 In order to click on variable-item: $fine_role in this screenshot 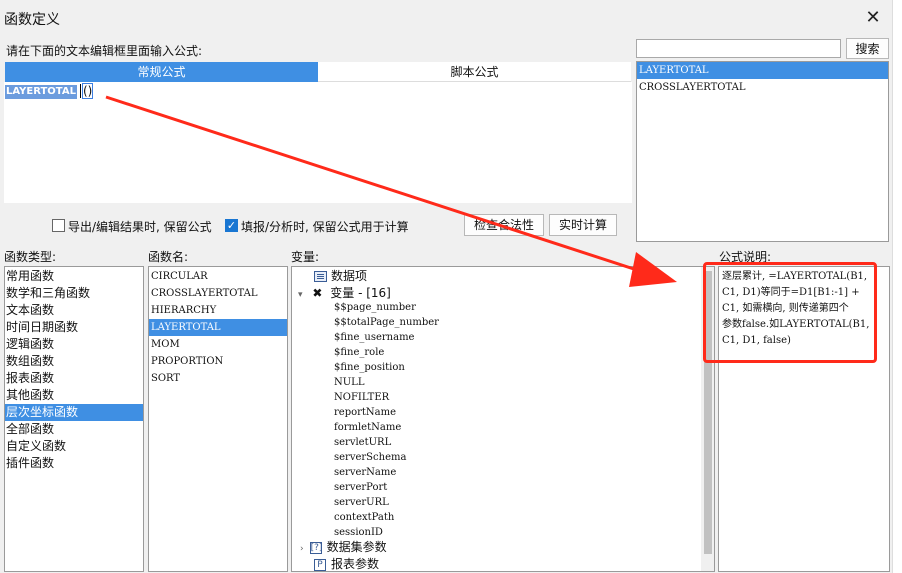, I will do `click(359, 353)`.